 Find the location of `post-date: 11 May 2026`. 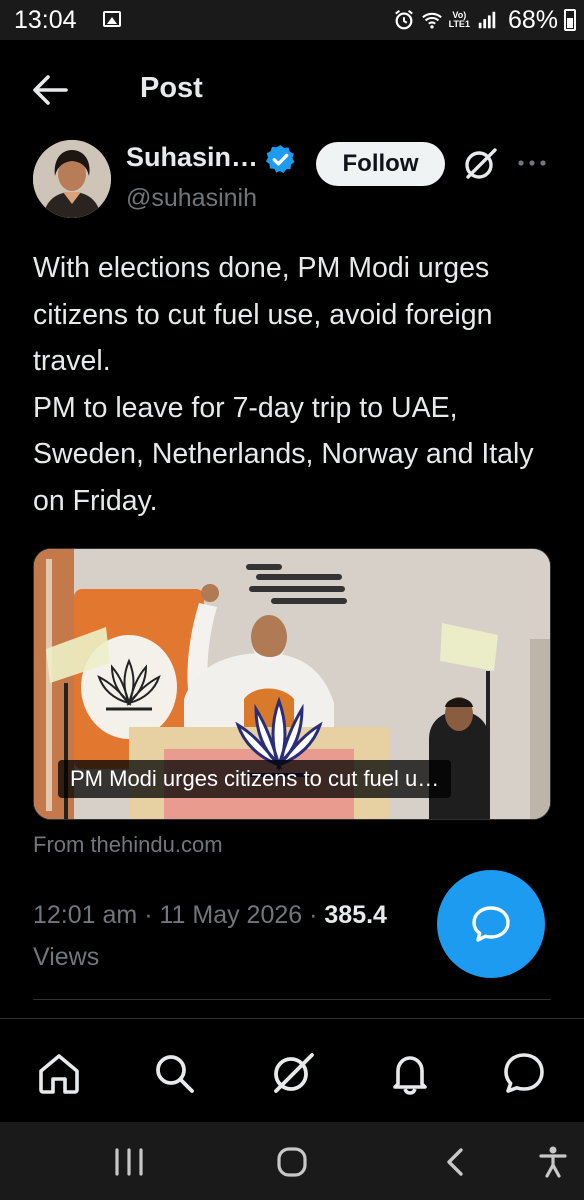

post-date: 11 May 2026 is located at coordinates (230, 915).